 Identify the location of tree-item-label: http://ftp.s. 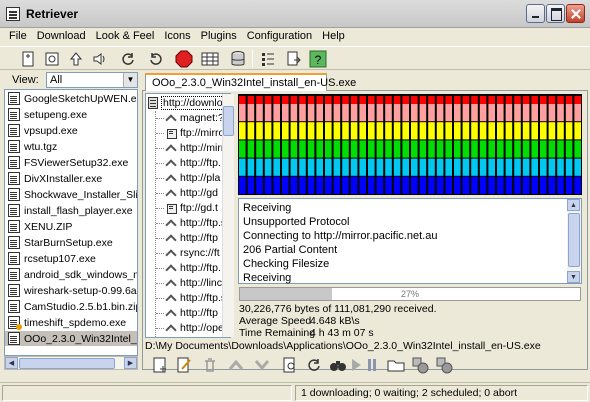
(203, 298).